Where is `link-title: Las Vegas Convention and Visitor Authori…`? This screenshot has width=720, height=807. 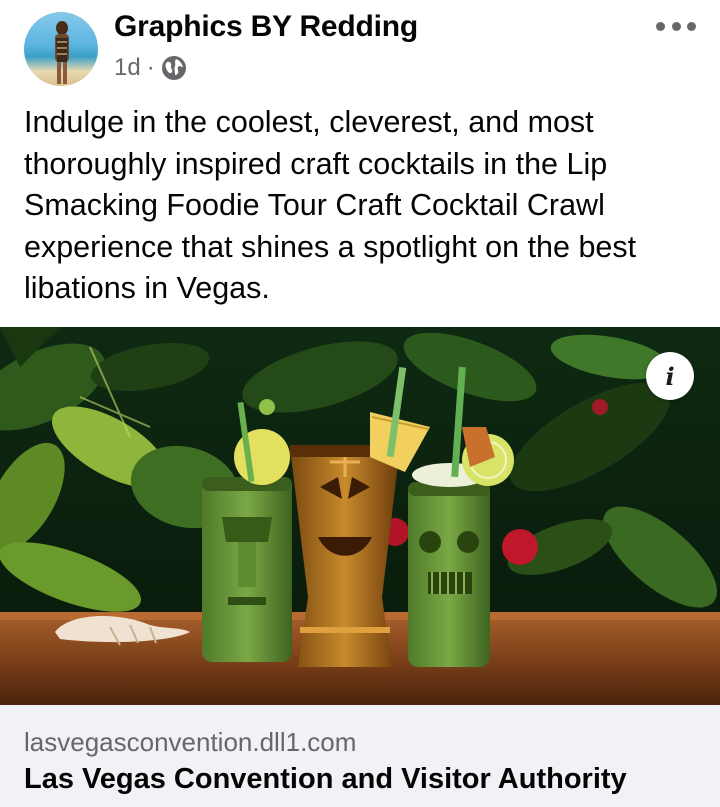 link-title: Las Vegas Convention and Visitor Authori… is located at coordinates (325, 779).